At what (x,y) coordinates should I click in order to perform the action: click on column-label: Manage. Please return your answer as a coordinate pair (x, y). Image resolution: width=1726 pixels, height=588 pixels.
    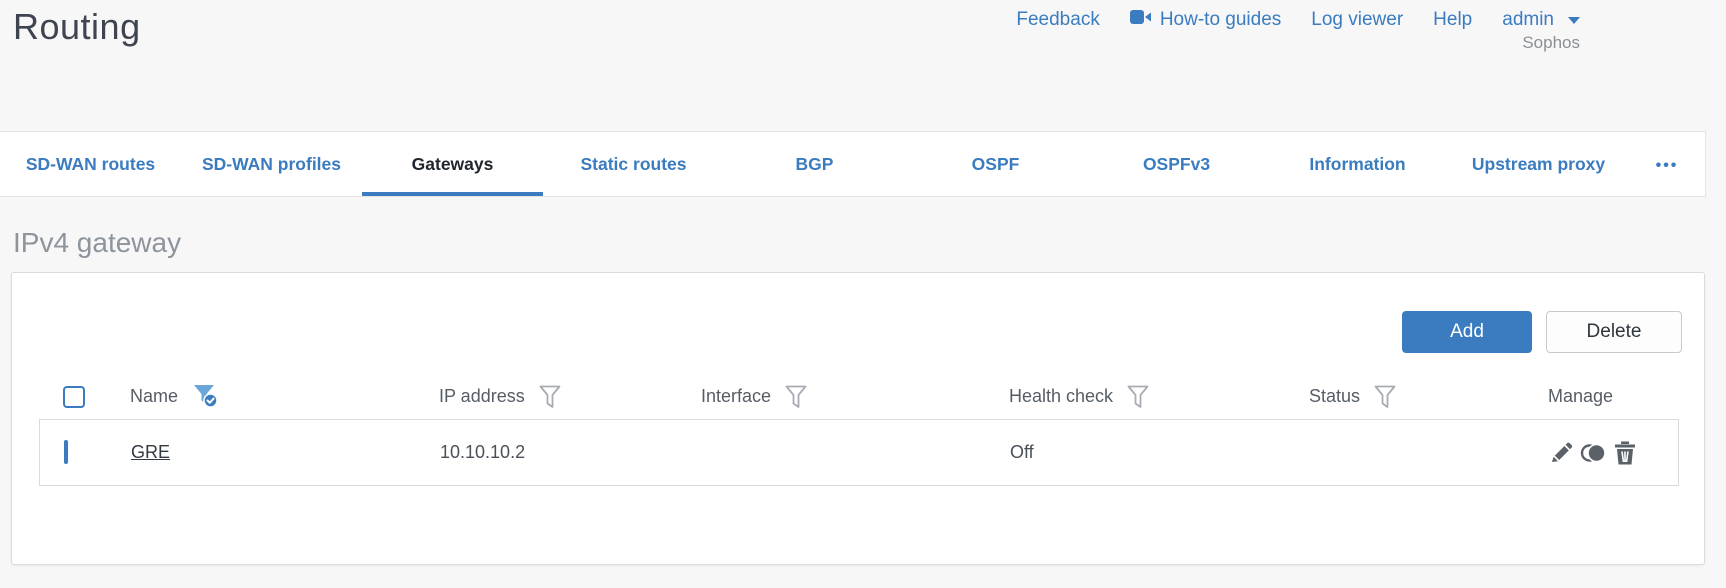
    Looking at the image, I should click on (1581, 396).